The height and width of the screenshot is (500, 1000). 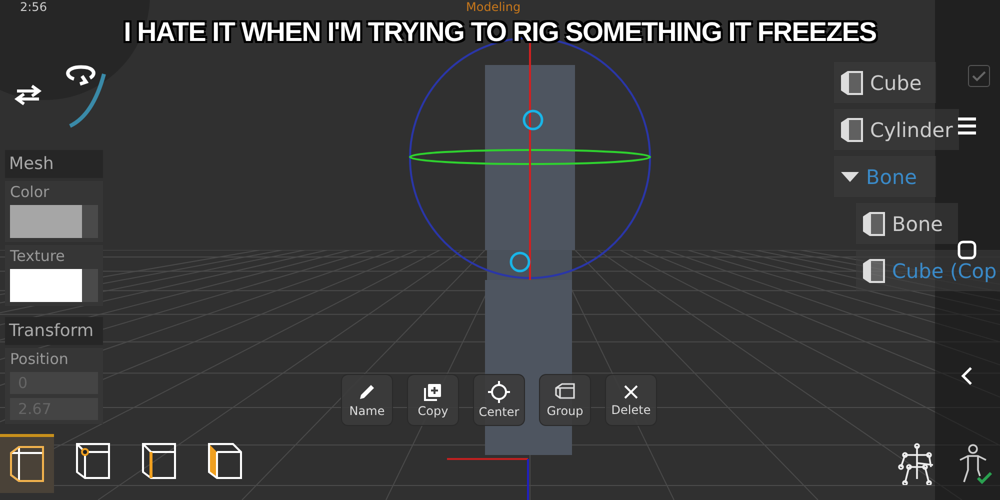 What do you see at coordinates (967, 126) in the screenshot?
I see `menu-icon` at bounding box center [967, 126].